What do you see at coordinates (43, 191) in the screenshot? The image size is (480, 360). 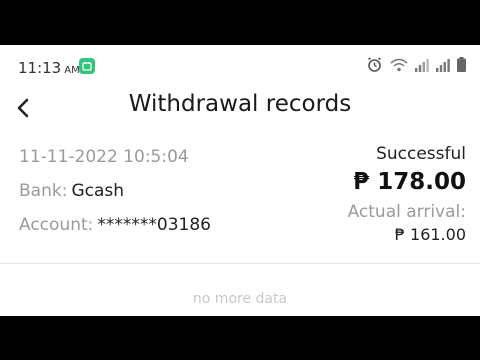 I see `bank-label: Bank:` at bounding box center [43, 191].